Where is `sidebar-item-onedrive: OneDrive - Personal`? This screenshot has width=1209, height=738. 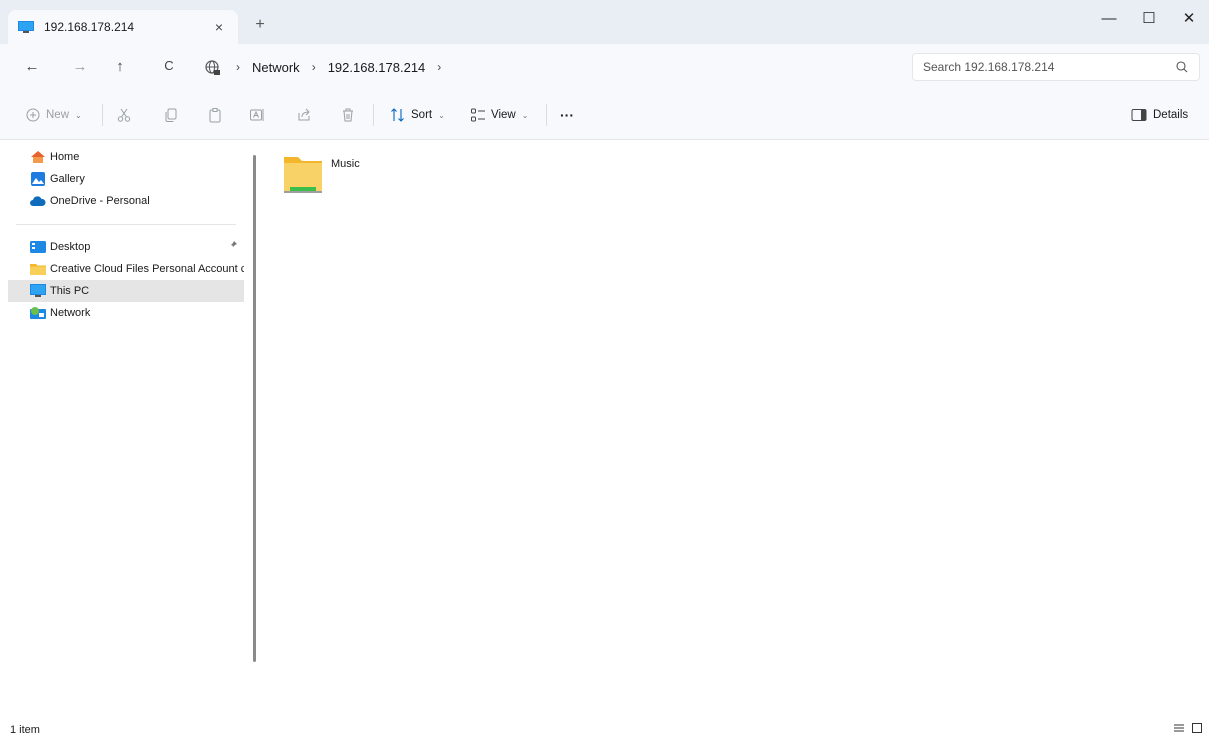 sidebar-item-onedrive: OneDrive - Personal is located at coordinates (126, 201).